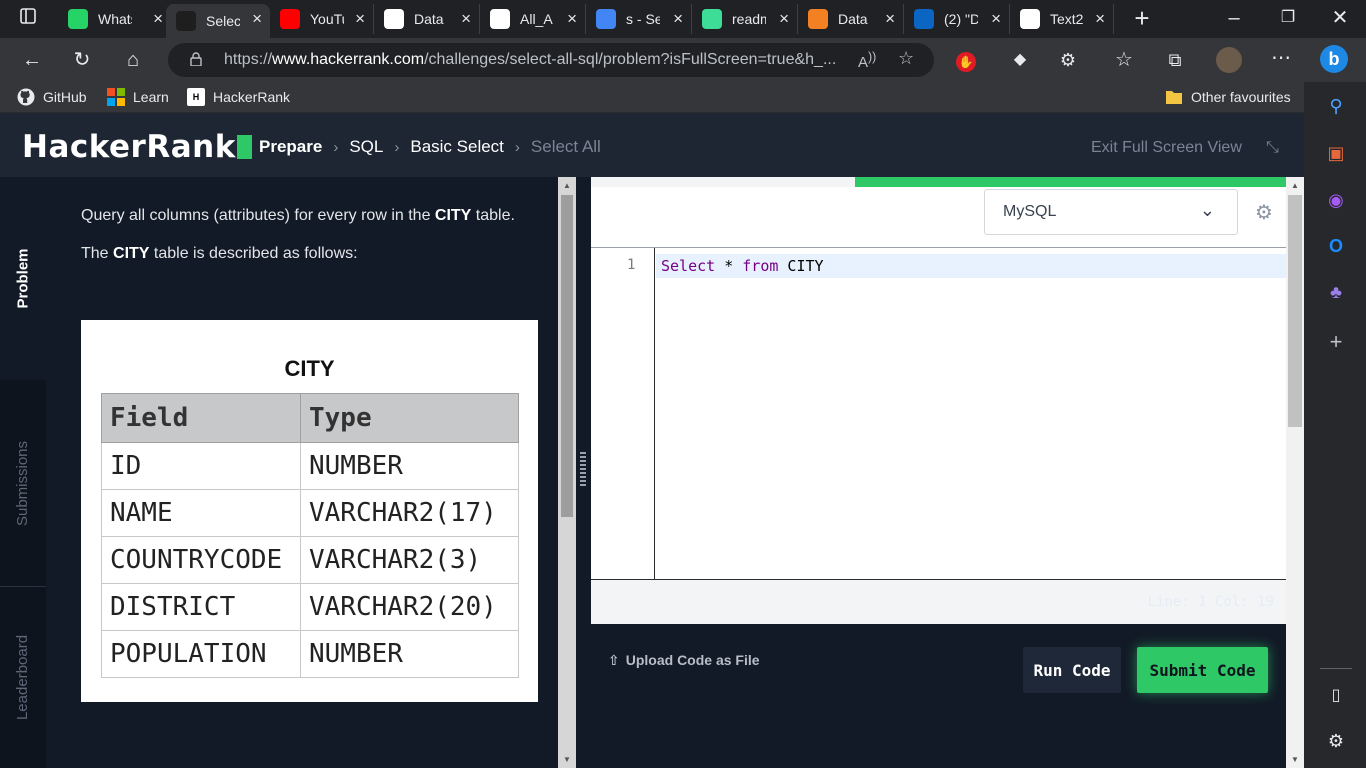 Image resolution: width=1366 pixels, height=768 pixels. Describe the element at coordinates (1202, 670) in the screenshot. I see `submit-code-button: Submit Code` at that location.